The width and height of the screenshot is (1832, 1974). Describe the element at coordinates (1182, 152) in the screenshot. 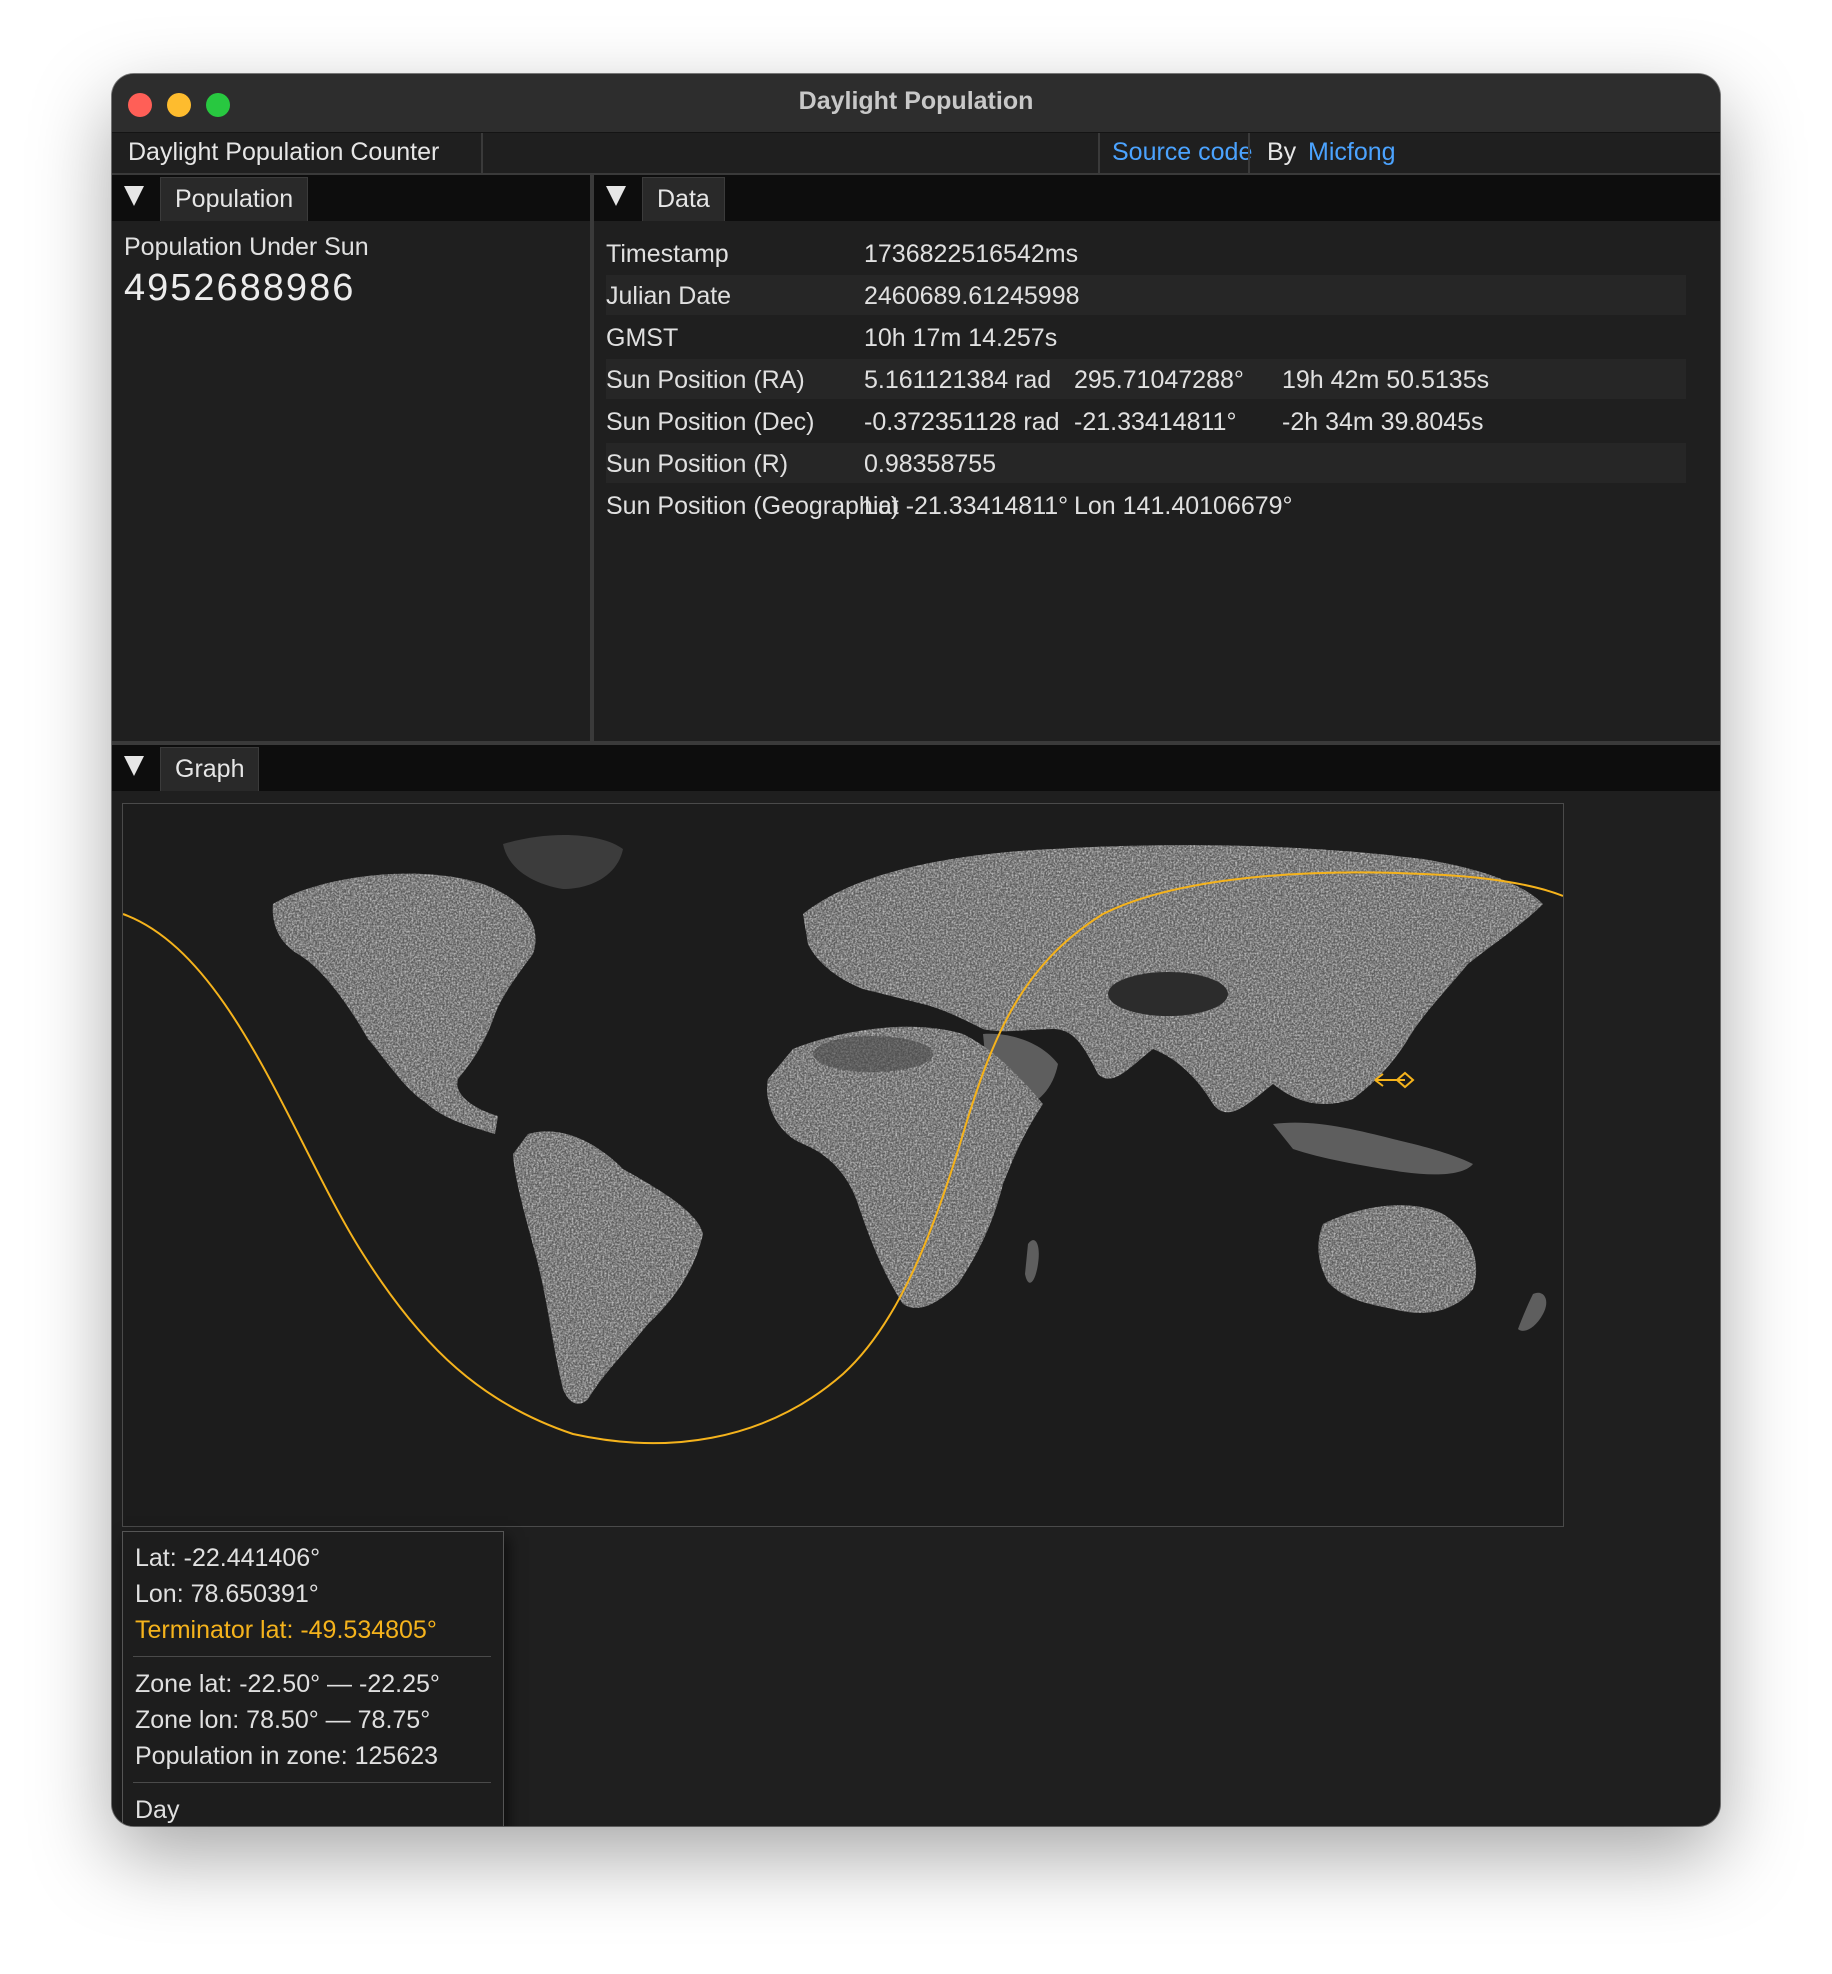

I see `source-code-link: Source code` at that location.